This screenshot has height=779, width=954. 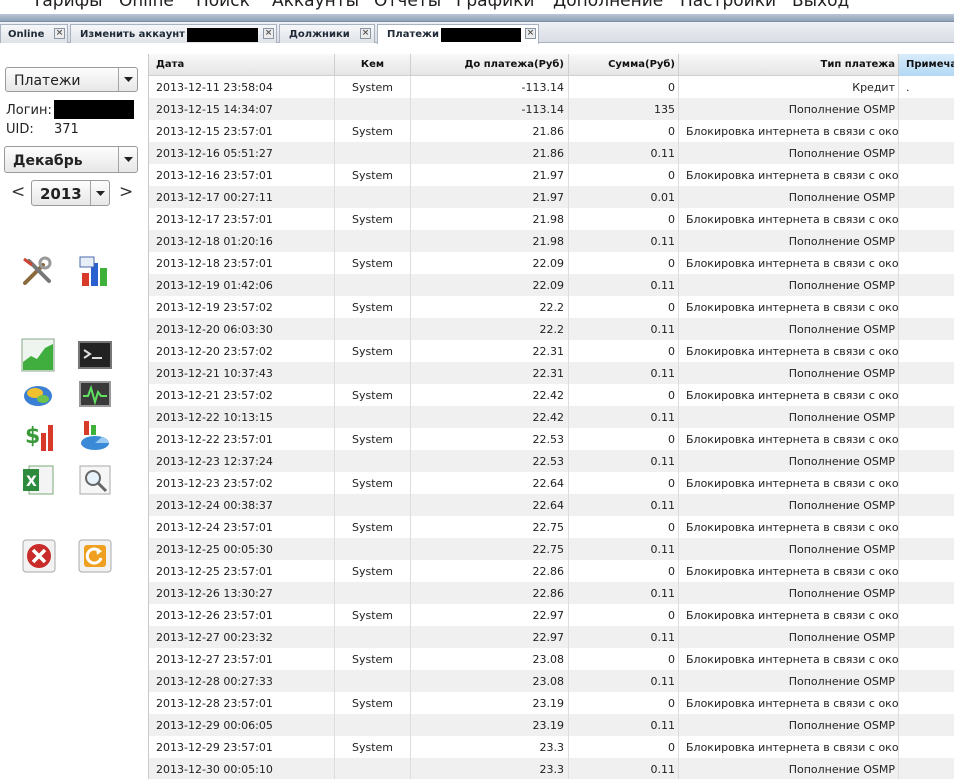 I want to click on cell-payment-type: Пополнение OSMP, so click(x=789, y=725).